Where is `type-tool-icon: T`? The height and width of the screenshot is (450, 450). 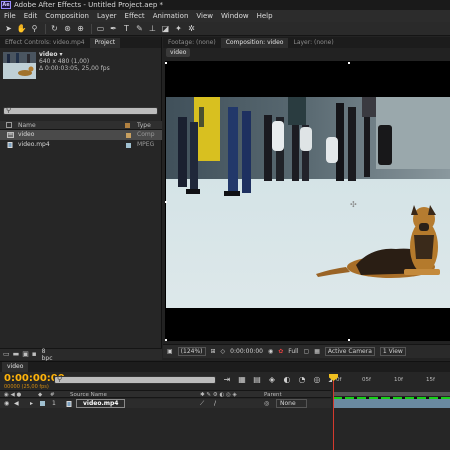
type-tool-icon: T is located at coordinates (126, 28).